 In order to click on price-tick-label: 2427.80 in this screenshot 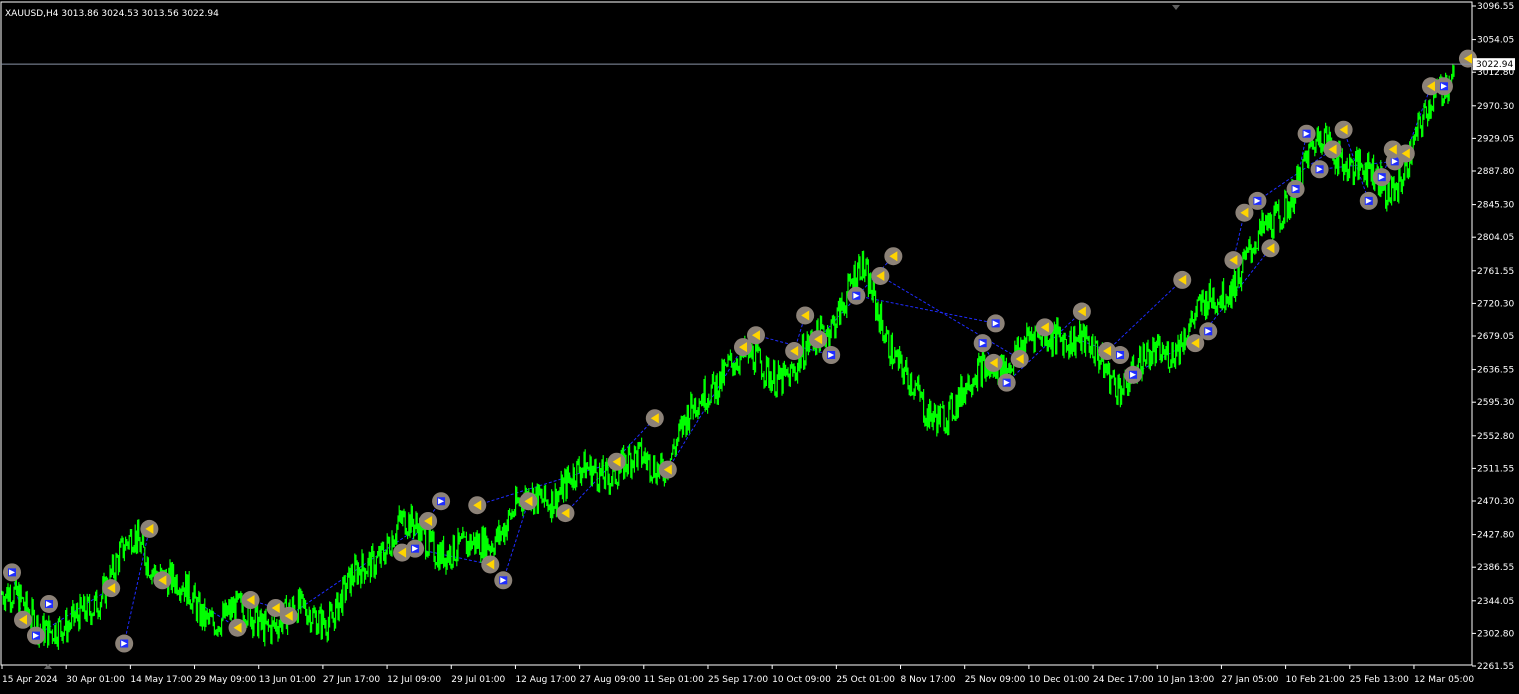, I will do `click(1495, 536)`.